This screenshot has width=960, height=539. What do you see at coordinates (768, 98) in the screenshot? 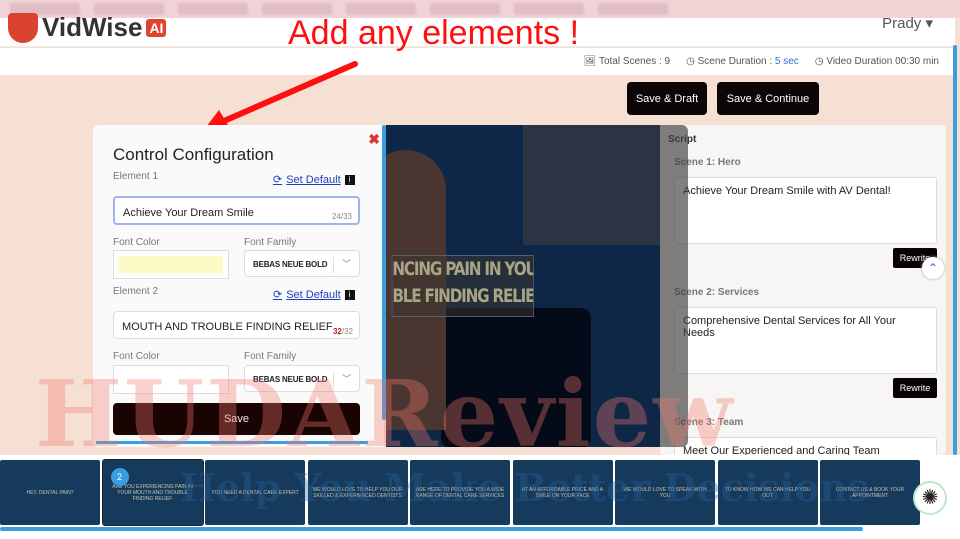
I see `save-continue-button: Save & Continue` at bounding box center [768, 98].